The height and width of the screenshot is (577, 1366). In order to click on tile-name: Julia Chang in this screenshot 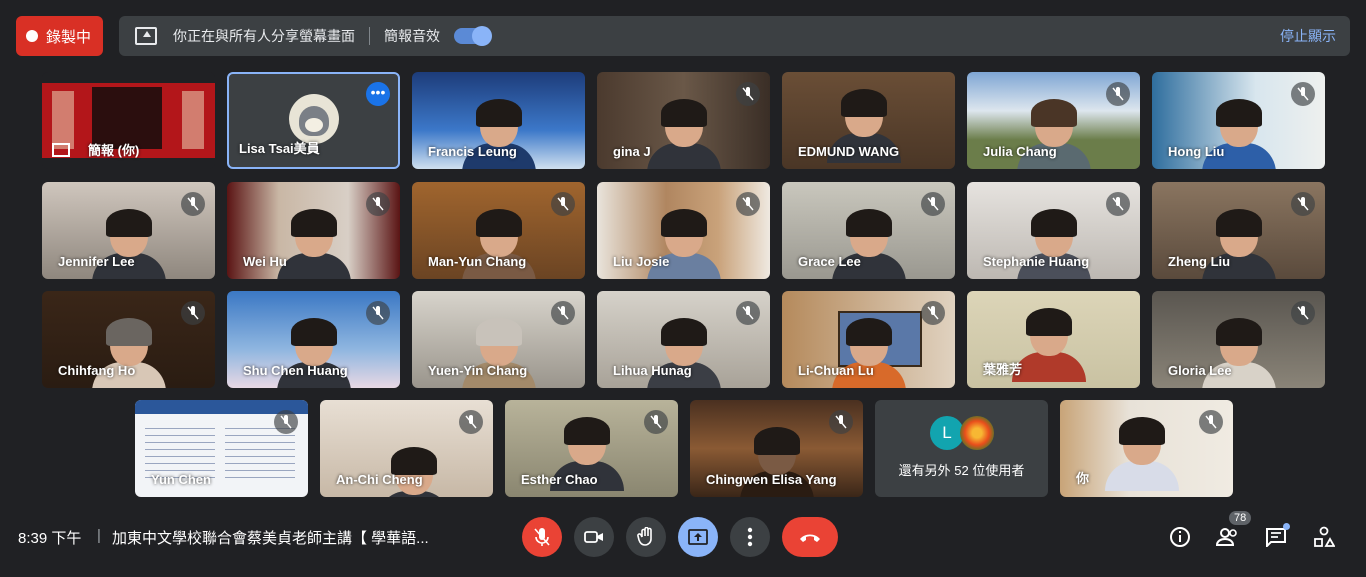, I will do `click(1020, 151)`.